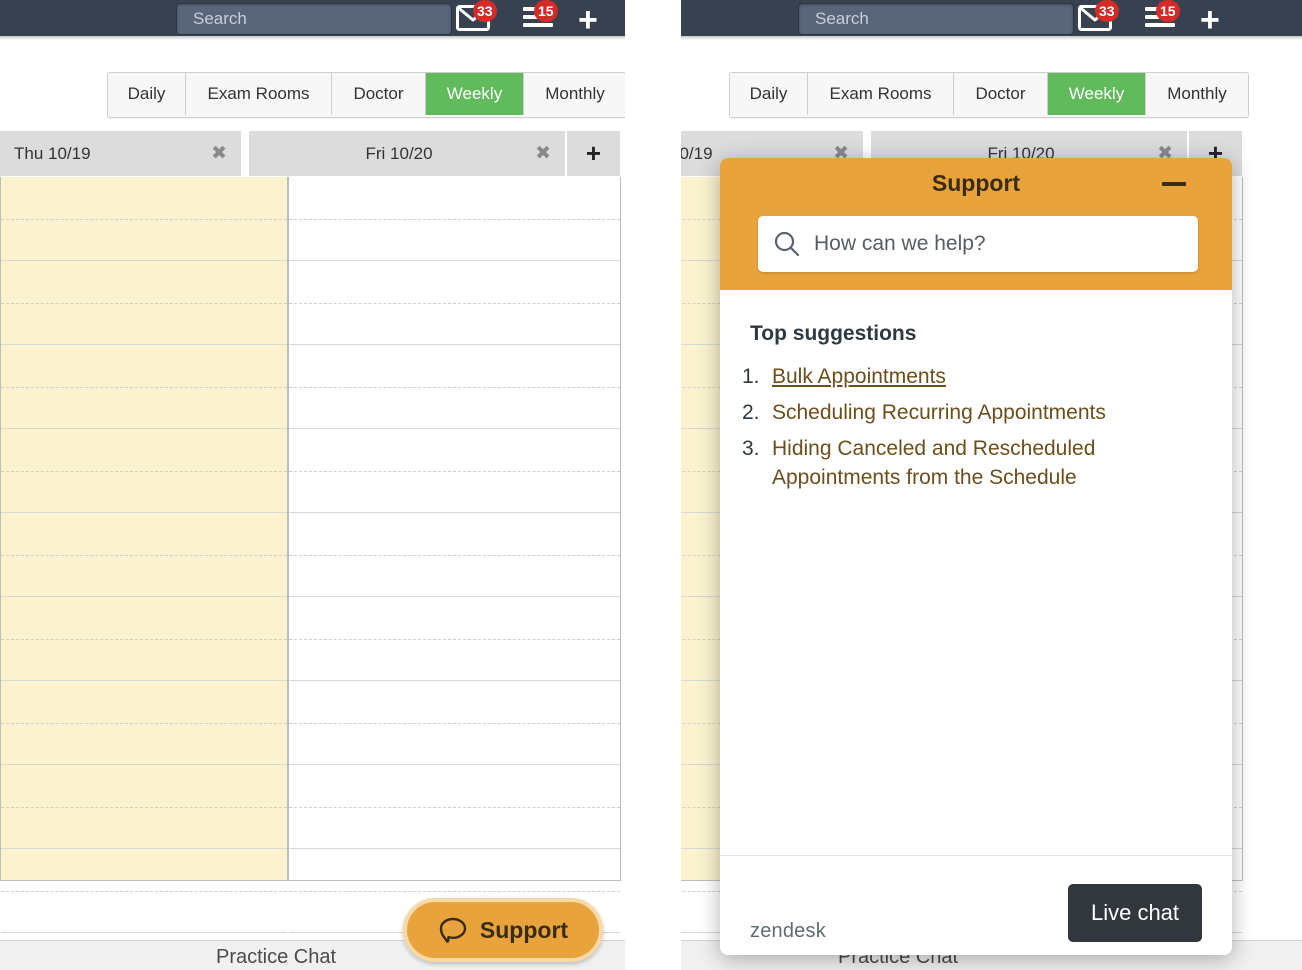 This screenshot has width=1302, height=970. What do you see at coordinates (751, 376) in the screenshot?
I see `suggestion-number: 1.` at bounding box center [751, 376].